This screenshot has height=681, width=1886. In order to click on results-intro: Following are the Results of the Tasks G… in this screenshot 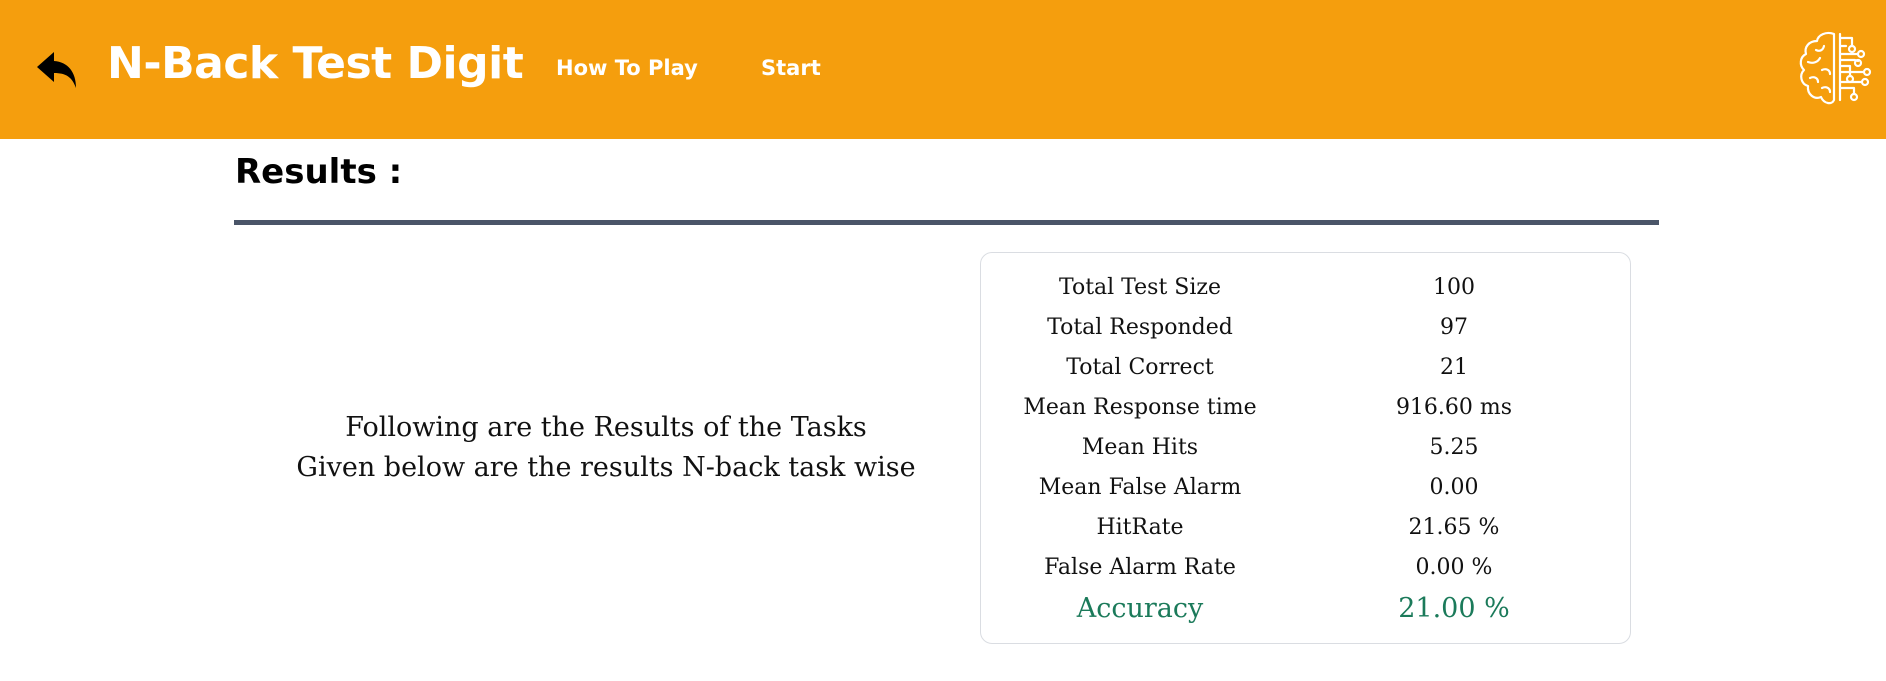, I will do `click(606, 448)`.